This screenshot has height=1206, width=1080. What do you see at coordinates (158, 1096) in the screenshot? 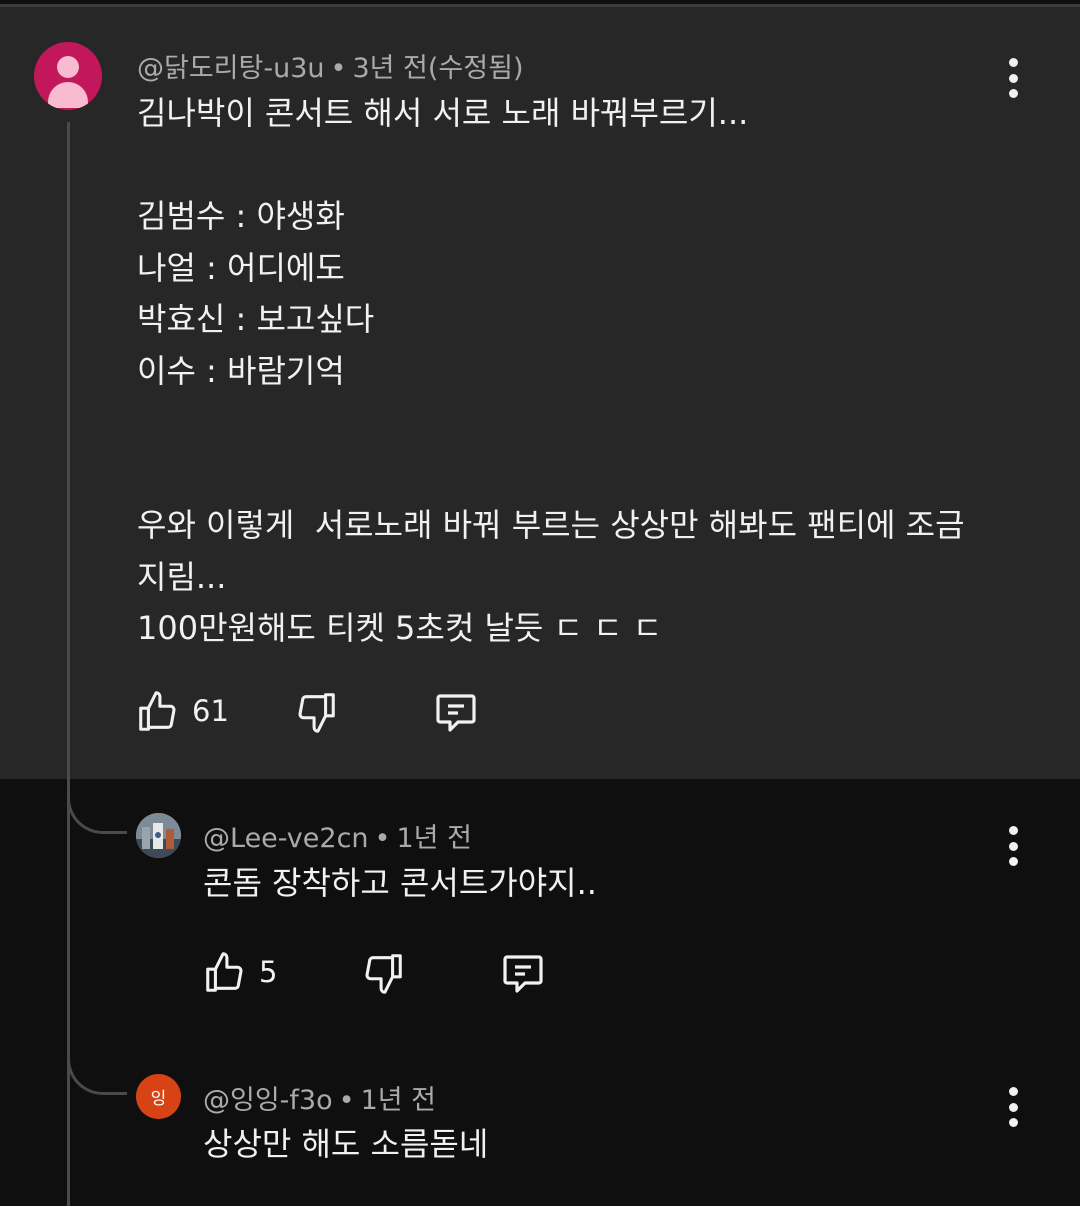
I see `avatar: 잉` at bounding box center [158, 1096].